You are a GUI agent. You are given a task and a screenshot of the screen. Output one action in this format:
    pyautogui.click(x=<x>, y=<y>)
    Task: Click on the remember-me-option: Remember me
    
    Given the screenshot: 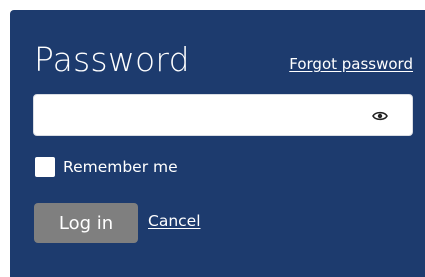 What is the action you would take?
    pyautogui.click(x=106, y=167)
    